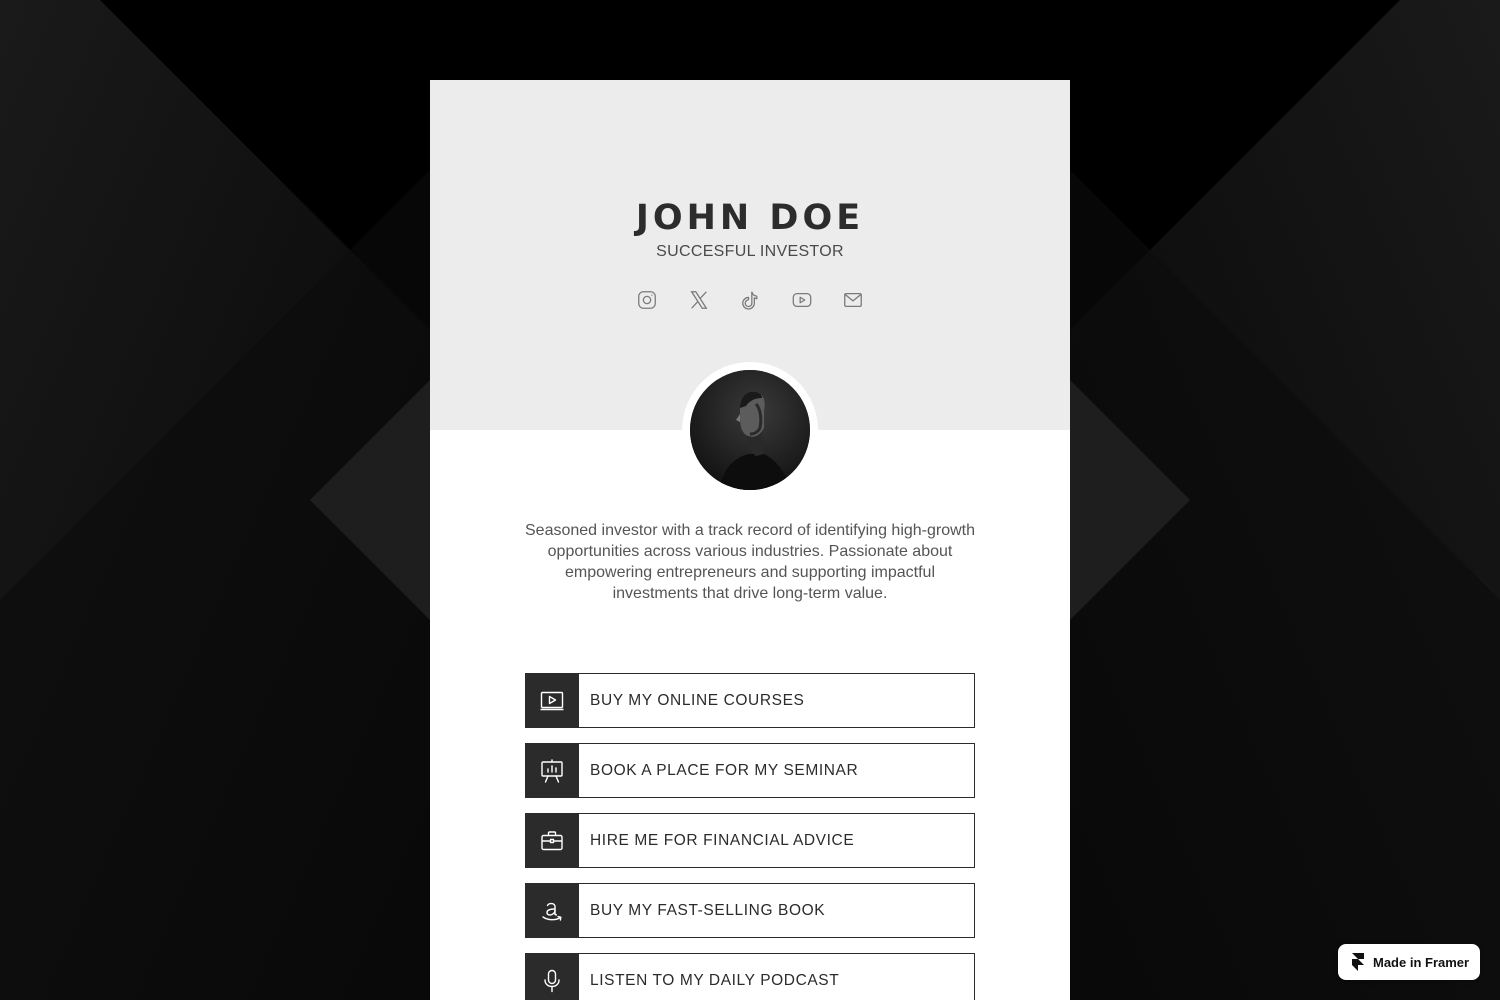  I want to click on link-podcast-button: LISTEN TO MY DAILY PODCAST, so click(750, 976).